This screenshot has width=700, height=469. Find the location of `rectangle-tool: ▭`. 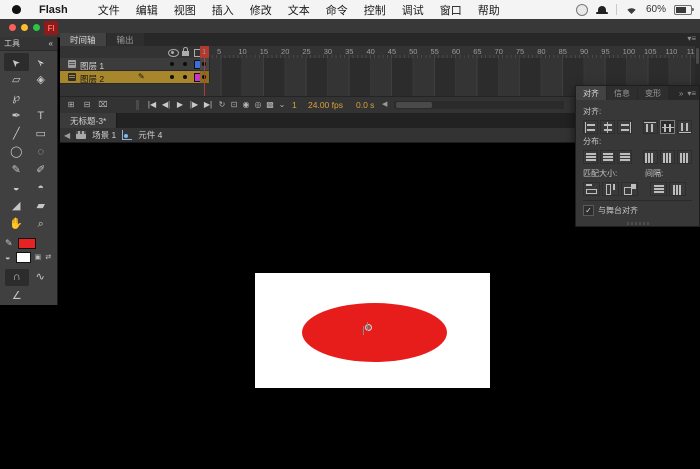

rectangle-tool: ▭ is located at coordinates (41, 134).